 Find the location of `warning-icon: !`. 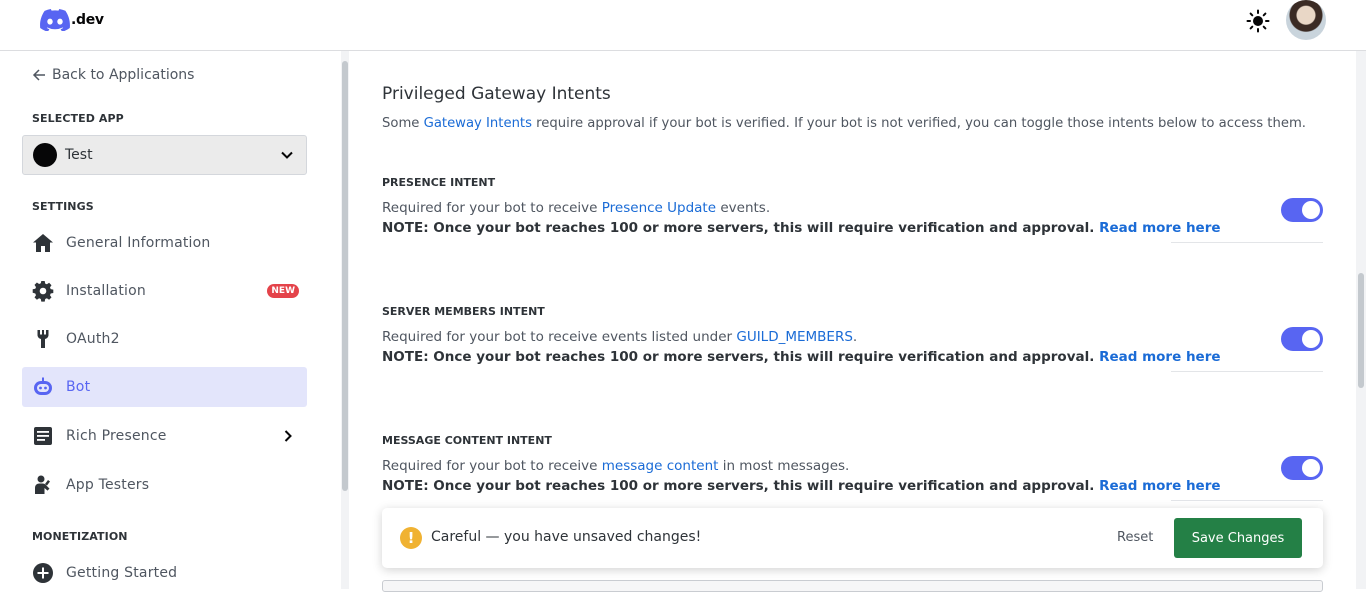

warning-icon: ! is located at coordinates (411, 538).